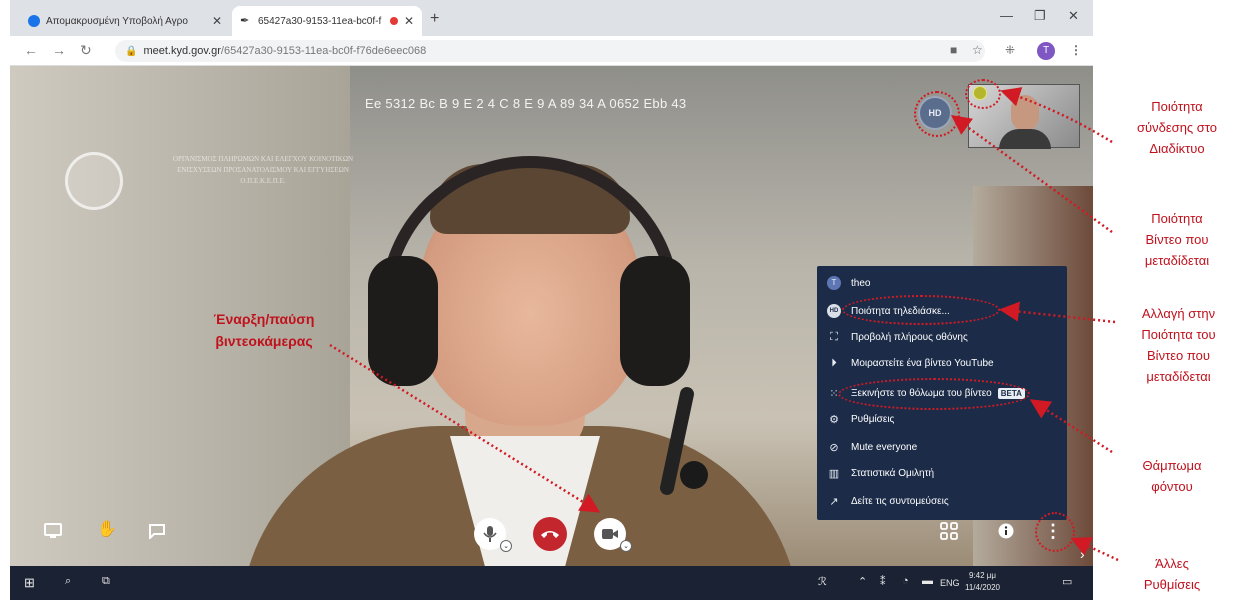 The width and height of the screenshot is (1247, 600). What do you see at coordinates (942, 447) in the screenshot?
I see `menu-item-mute-everyone: ⊘ Mute everyone` at bounding box center [942, 447].